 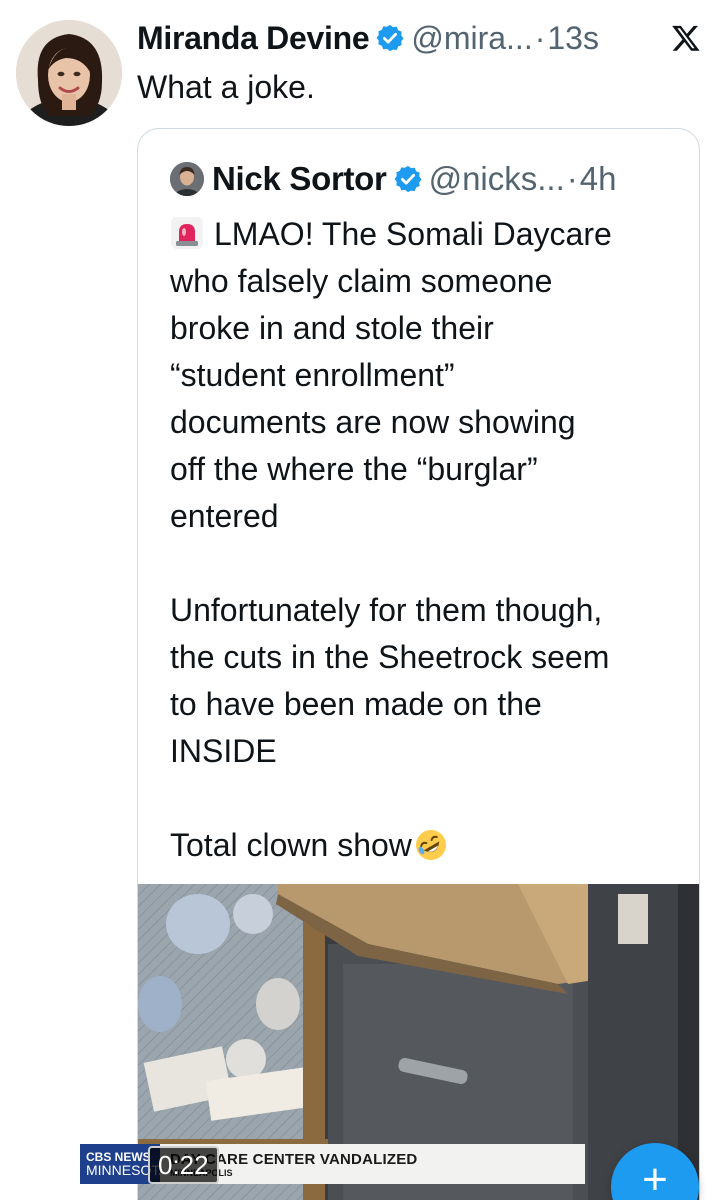 I want to click on quoted-author-display-name: Nick Sortor, so click(x=299, y=179).